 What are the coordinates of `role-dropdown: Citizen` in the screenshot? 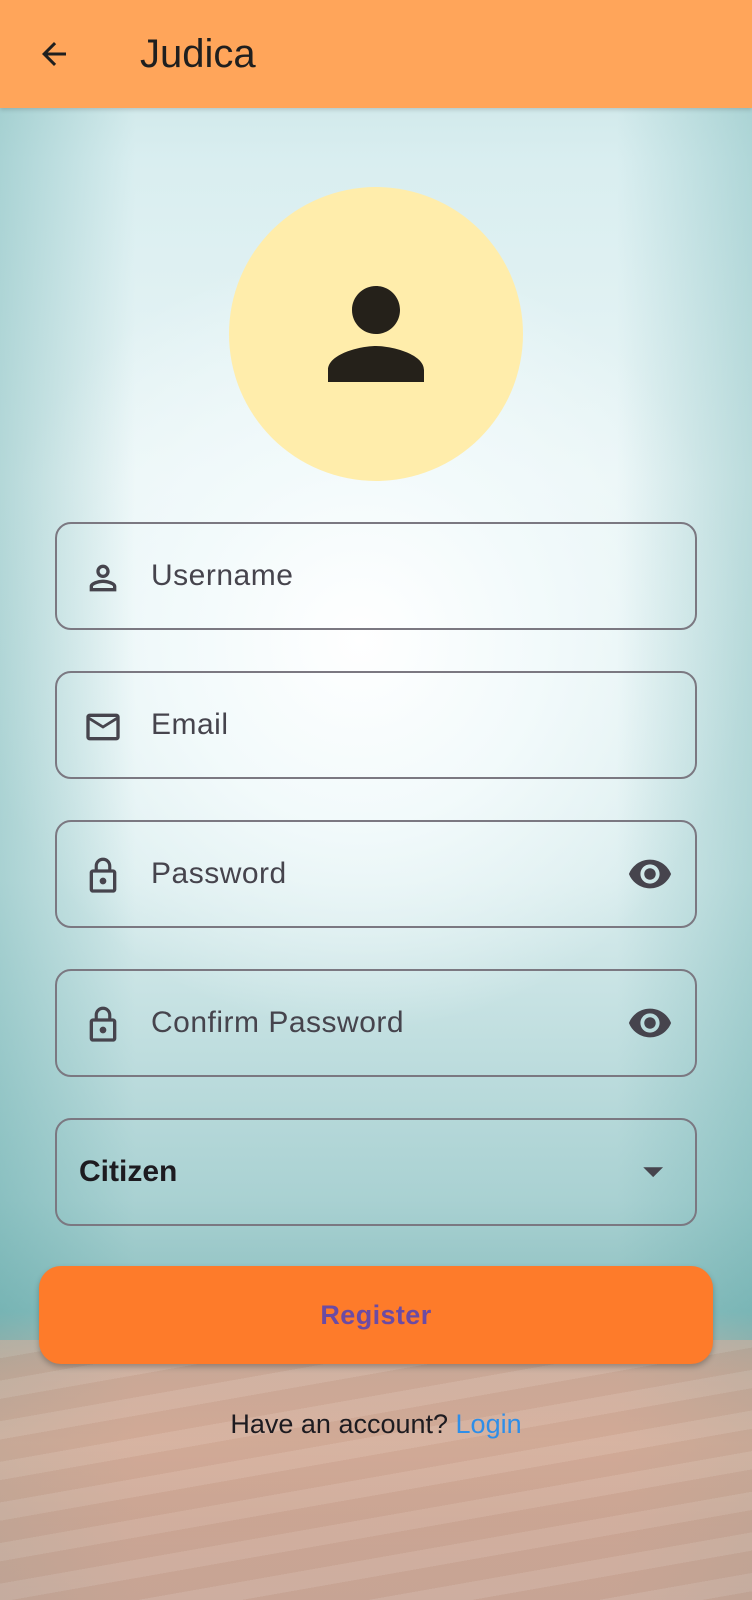 It's located at (376, 1172).